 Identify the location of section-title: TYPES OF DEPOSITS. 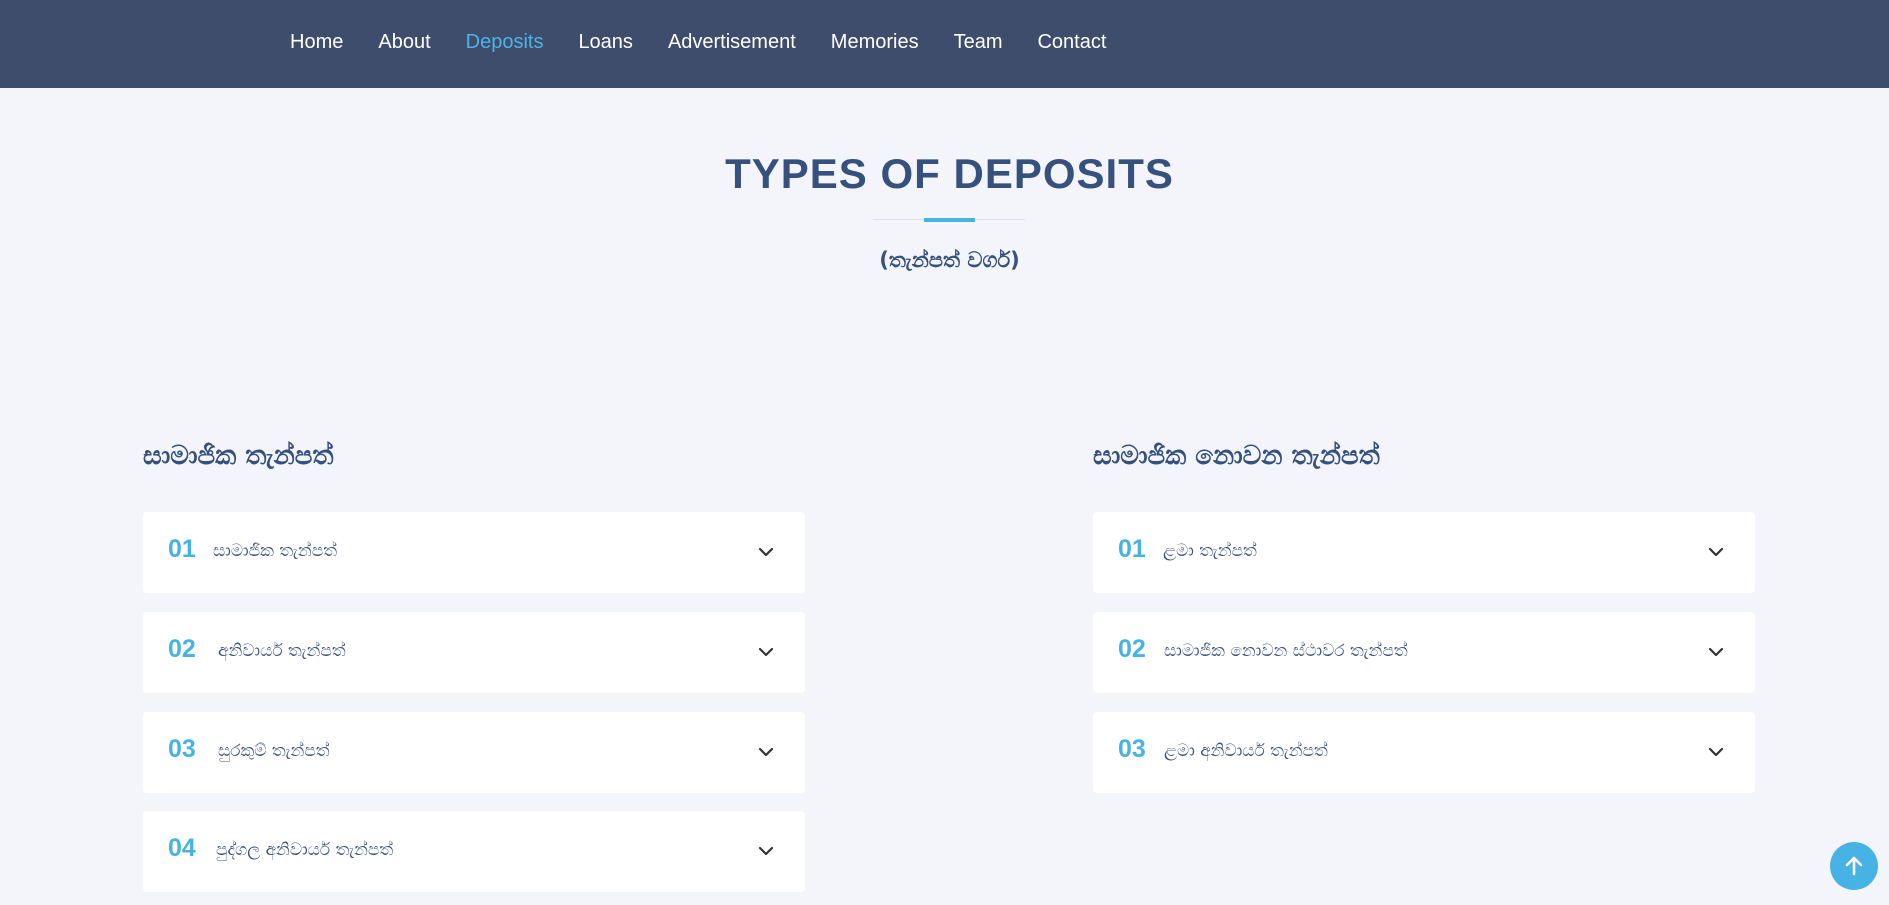
(949, 173).